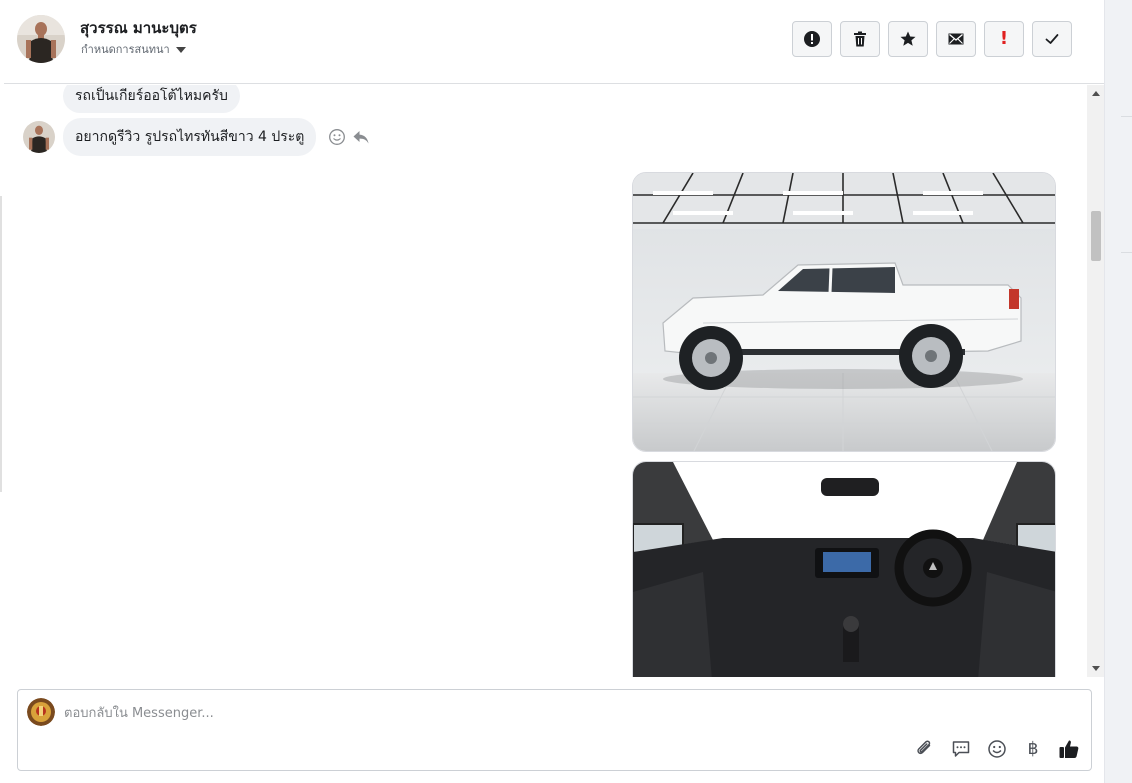 Image resolution: width=1132 pixels, height=783 pixels. I want to click on message-row: อยากดูรีวิว รูปรถไทรทันสีขาว 4 ประตู, so click(196, 137).